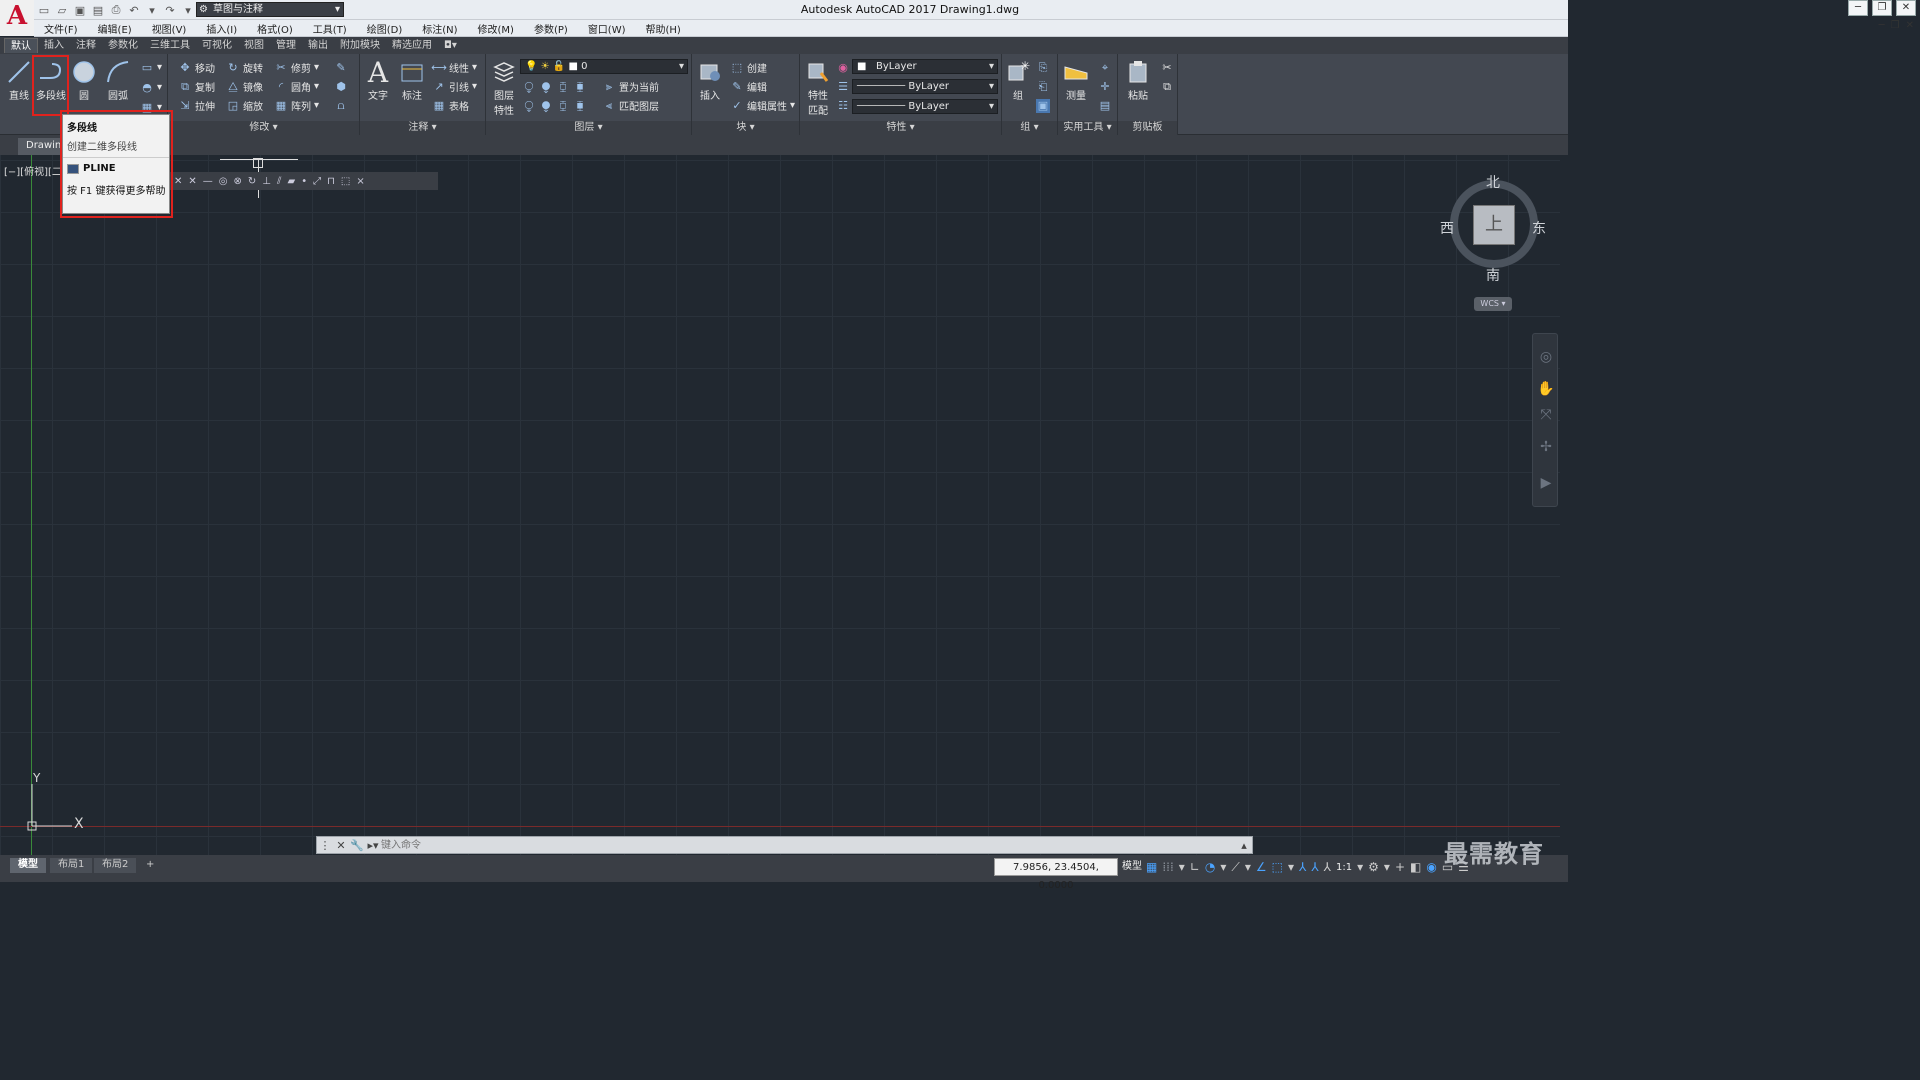  I want to click on panel-properties-title: 特性 ▾, so click(900, 128).